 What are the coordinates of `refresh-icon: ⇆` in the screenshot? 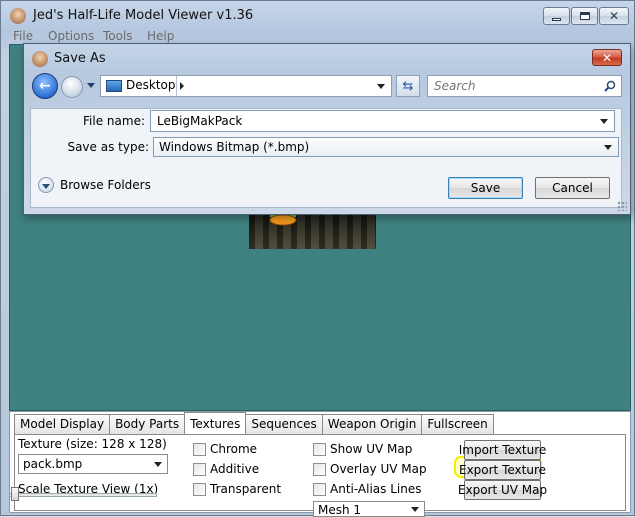 It's located at (408, 86).